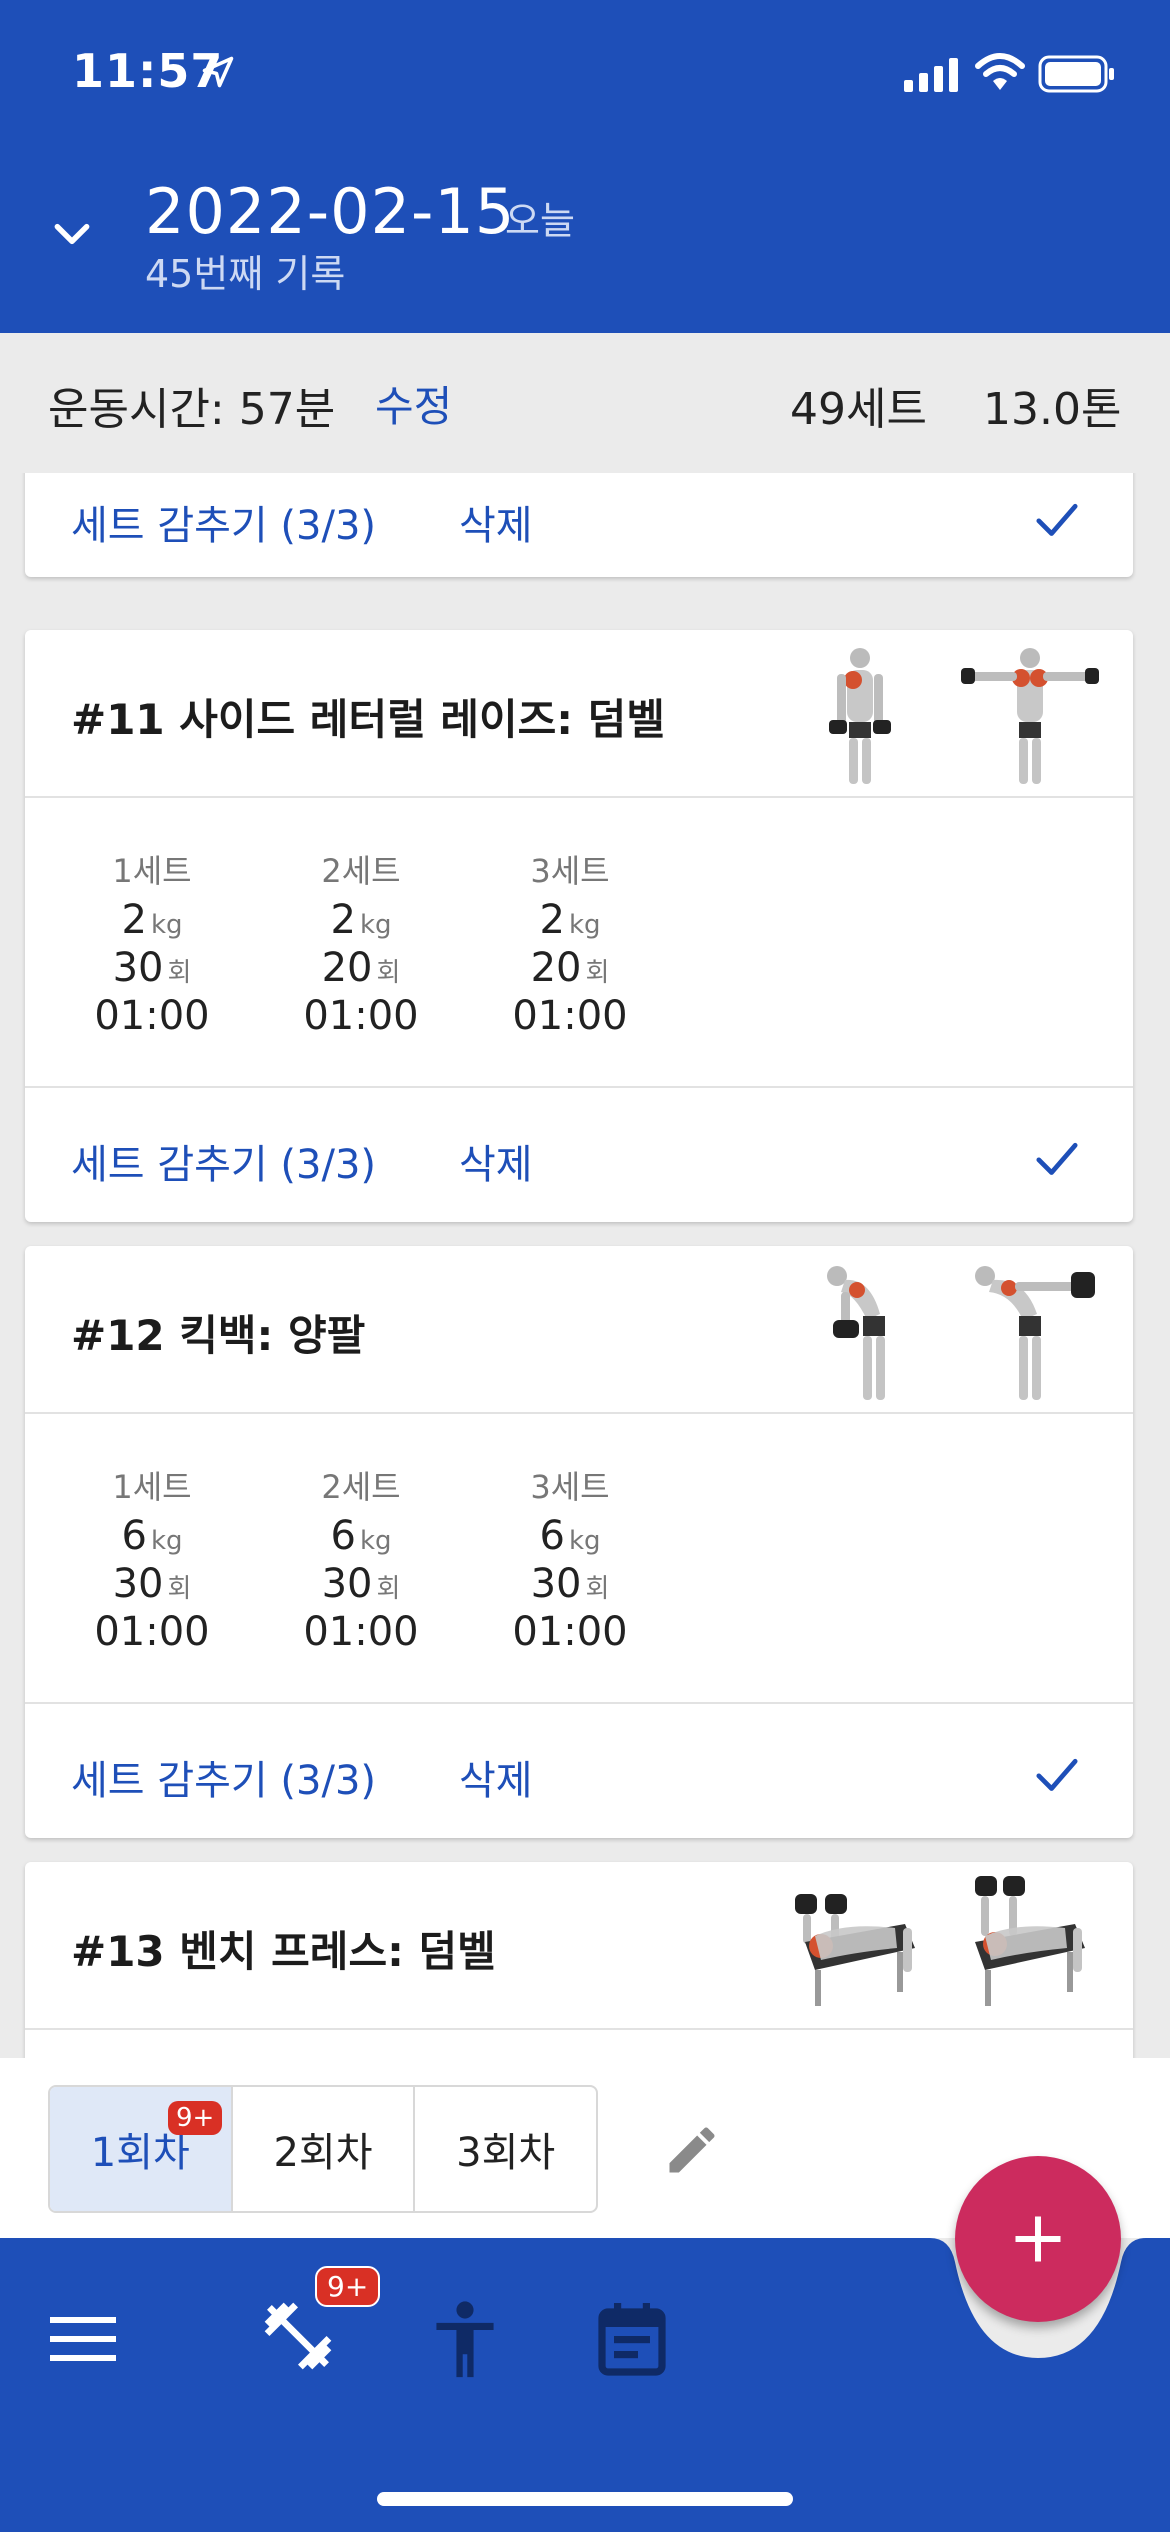  Describe the element at coordinates (579, 1330) in the screenshot. I see `card-header: #12 킥백: 양팔` at that location.